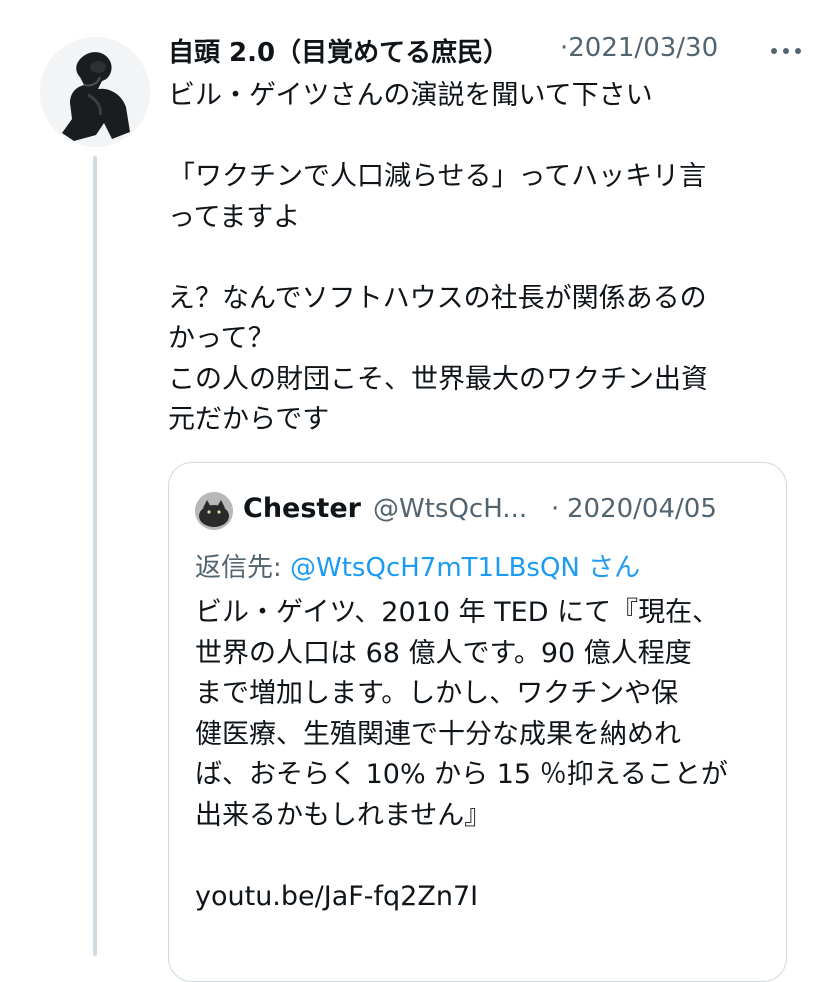 The height and width of the screenshot is (982, 827). What do you see at coordinates (610, 568) in the screenshot?
I see `reply-to-suffix: さん` at bounding box center [610, 568].